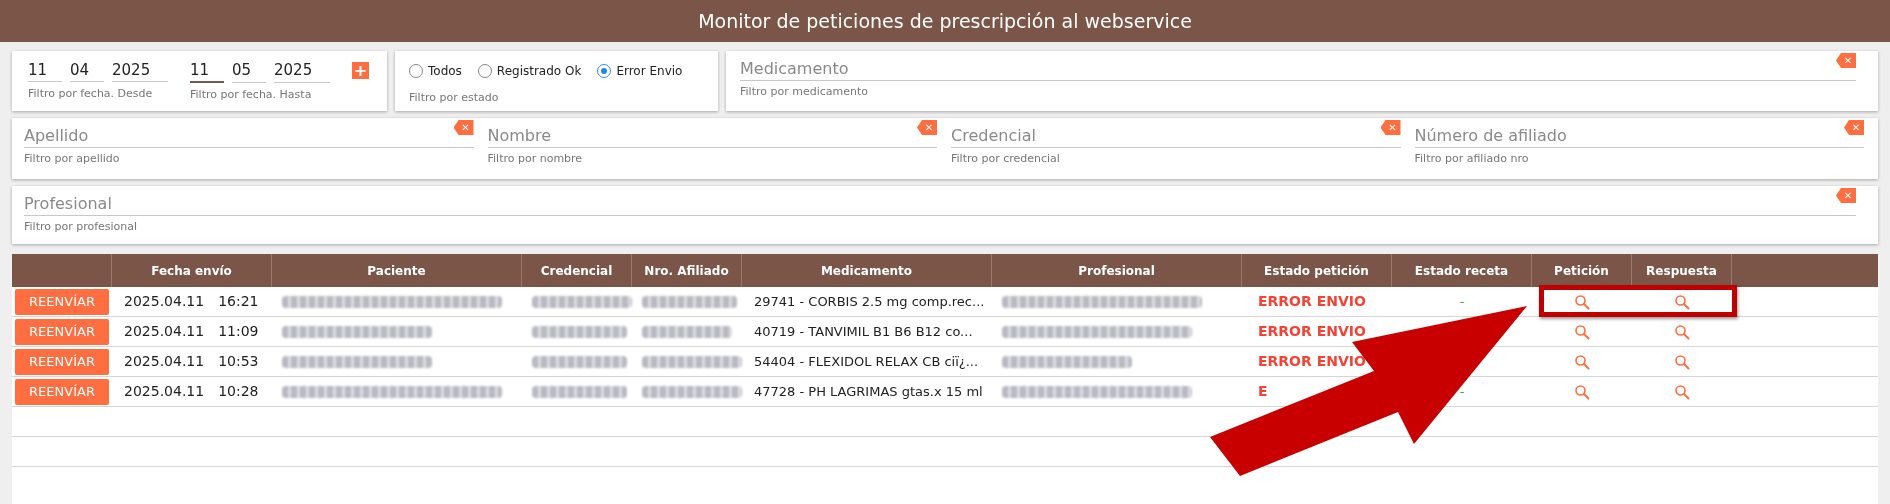 Image resolution: width=1890 pixels, height=504 pixels. What do you see at coordinates (360, 70) in the screenshot?
I see `add-button: +` at bounding box center [360, 70].